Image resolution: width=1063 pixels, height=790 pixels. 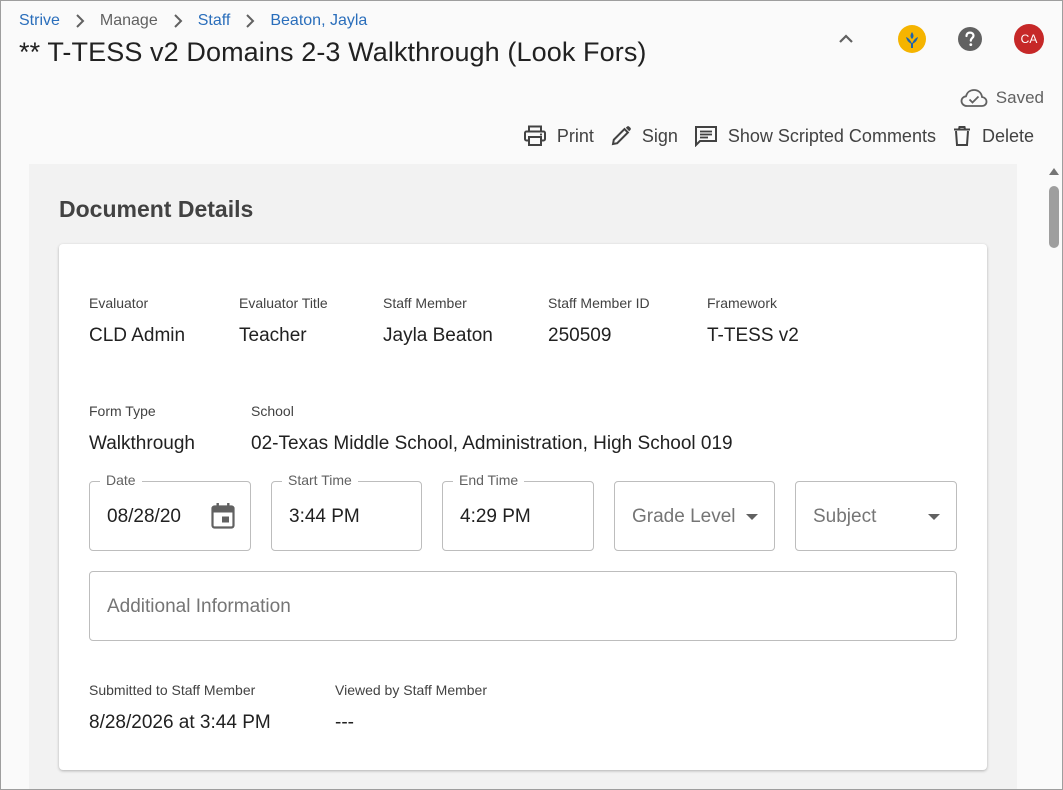 I want to click on staff-member-id-field: Staff Member ID 250509, so click(x=599, y=321).